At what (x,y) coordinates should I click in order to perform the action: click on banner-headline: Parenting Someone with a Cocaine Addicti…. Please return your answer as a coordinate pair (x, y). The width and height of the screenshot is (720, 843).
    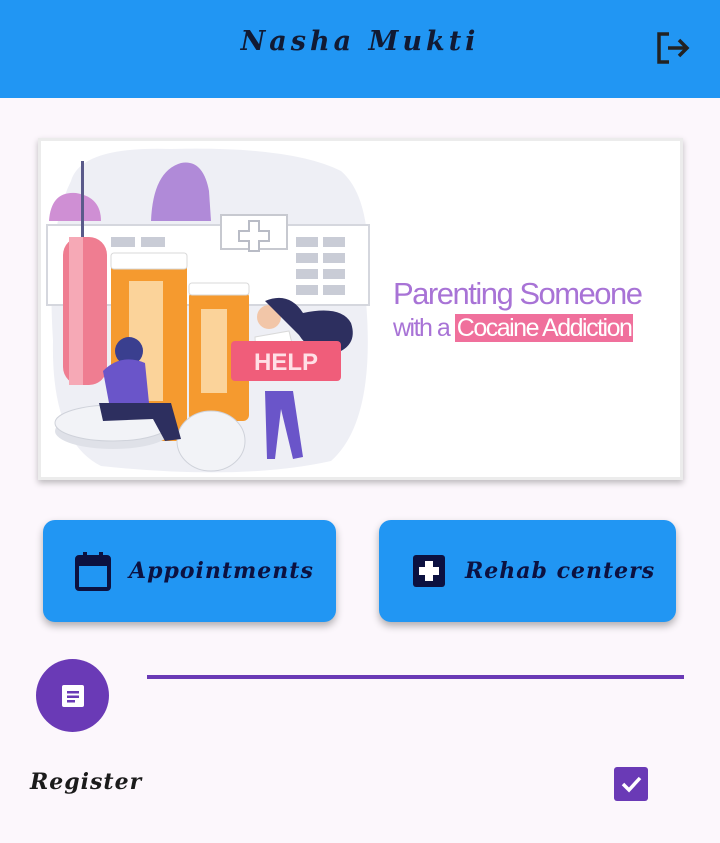
    Looking at the image, I should click on (530, 310).